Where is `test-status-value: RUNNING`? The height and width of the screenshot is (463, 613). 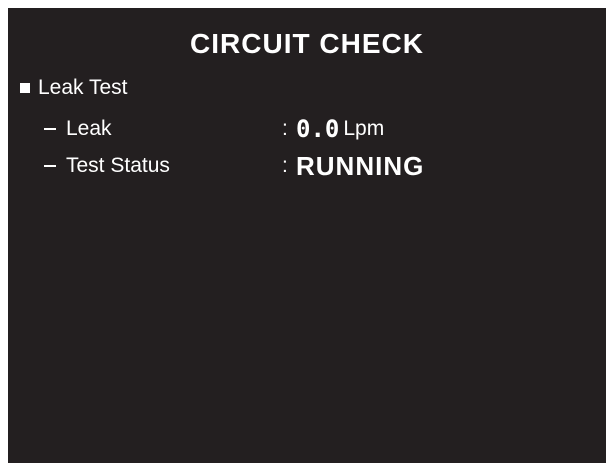 test-status-value: RUNNING is located at coordinates (360, 166).